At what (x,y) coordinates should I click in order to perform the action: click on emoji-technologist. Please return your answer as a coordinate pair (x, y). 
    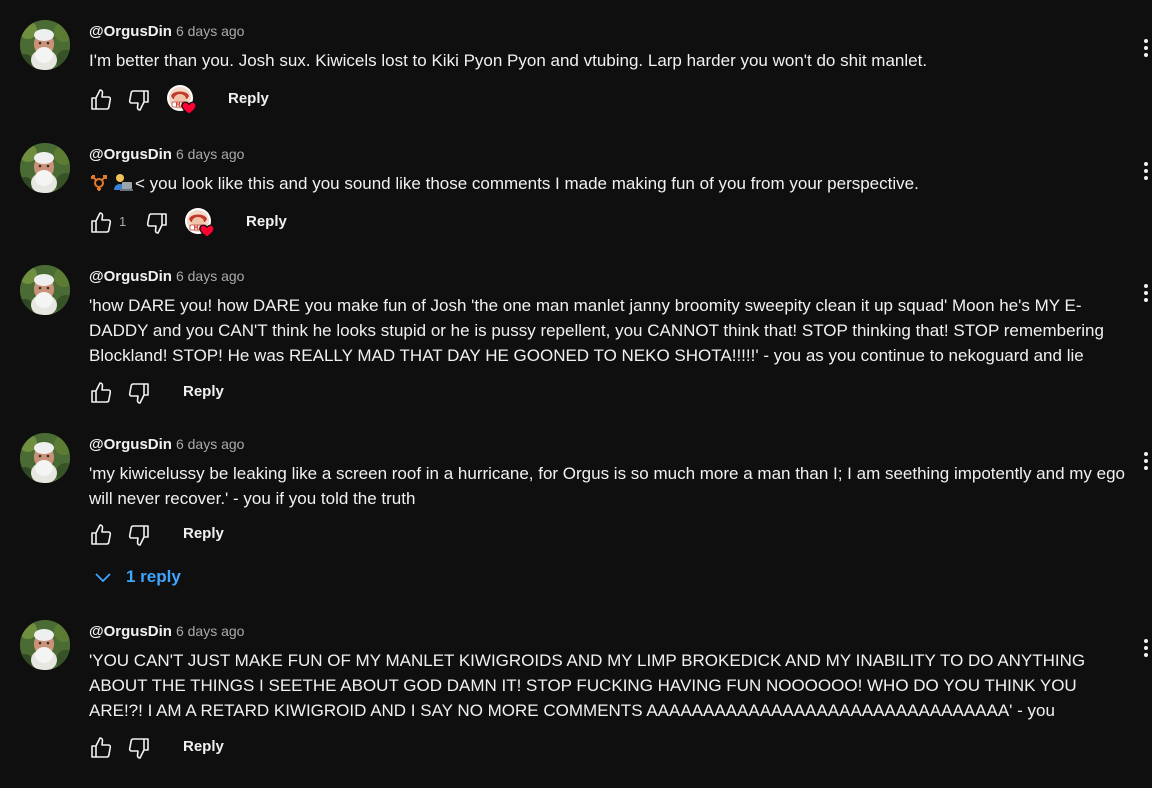
    Looking at the image, I should click on (122, 185).